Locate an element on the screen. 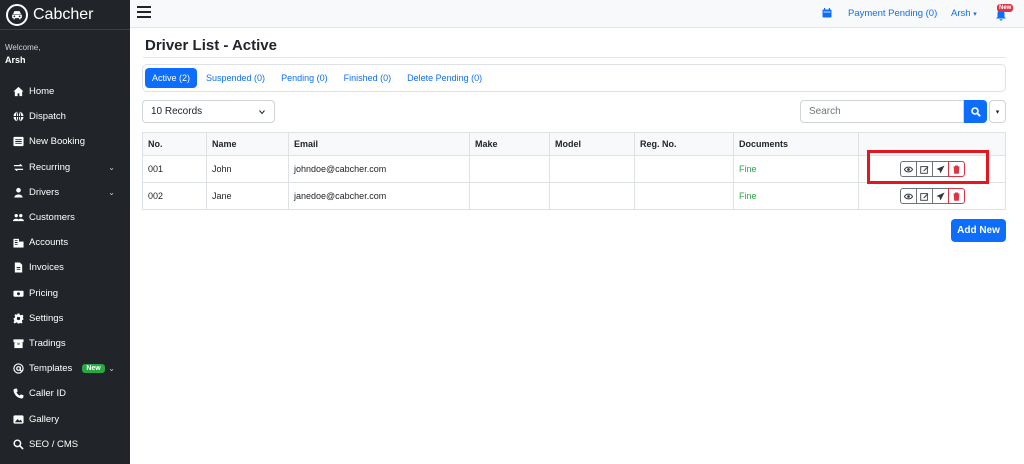 The image size is (1024, 464). sidebar-item-accounts: Accounts is located at coordinates (65, 242).